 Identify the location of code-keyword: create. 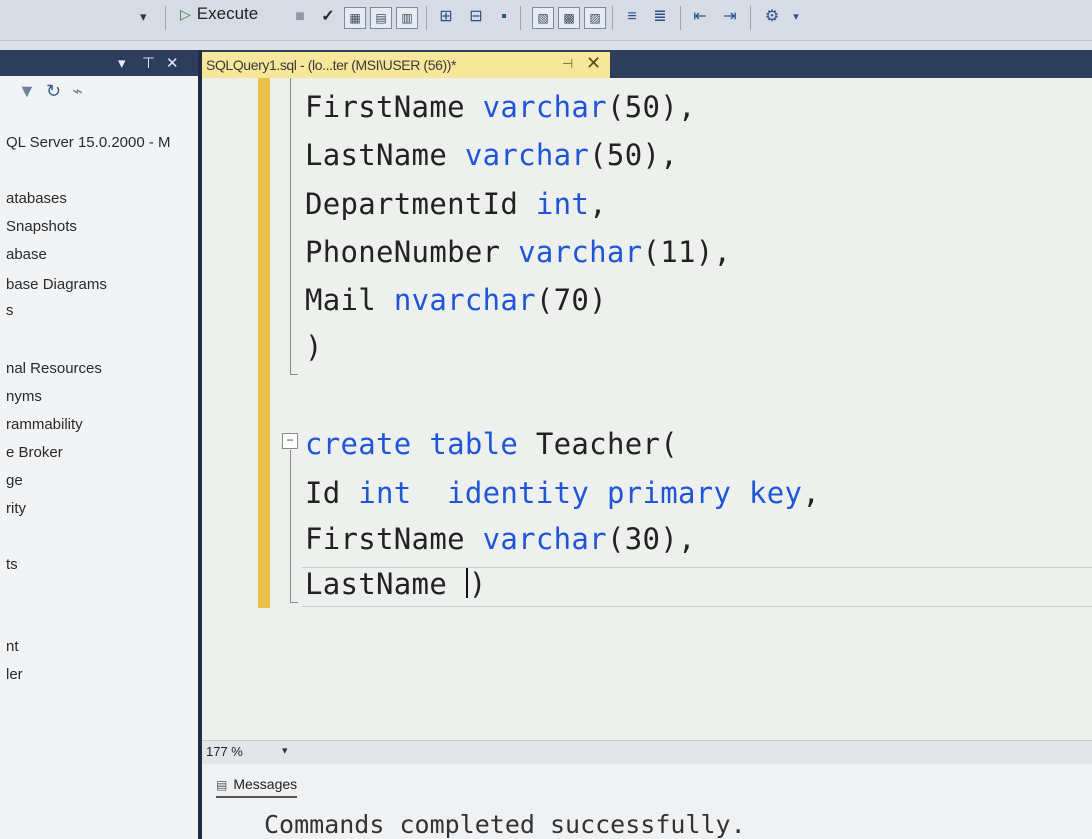
(358, 444).